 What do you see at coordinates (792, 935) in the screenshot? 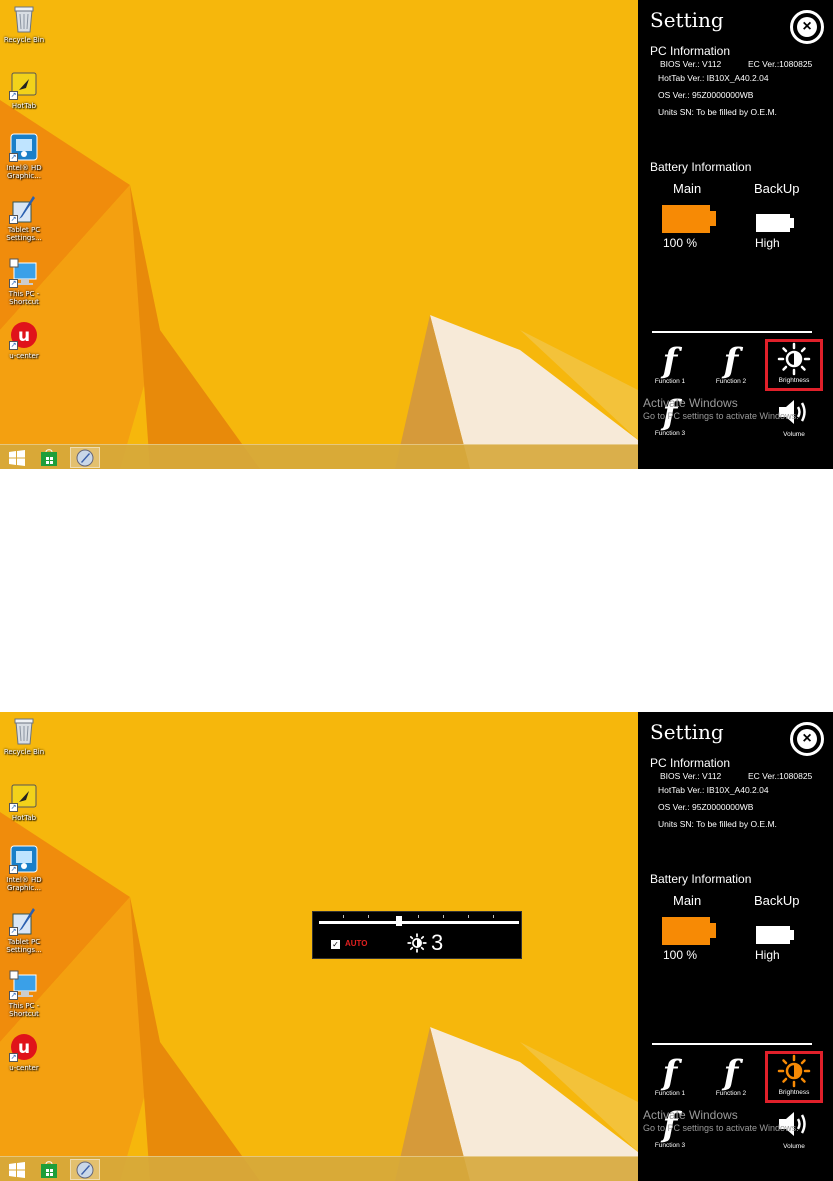
I see `backup-battery-tip` at bounding box center [792, 935].